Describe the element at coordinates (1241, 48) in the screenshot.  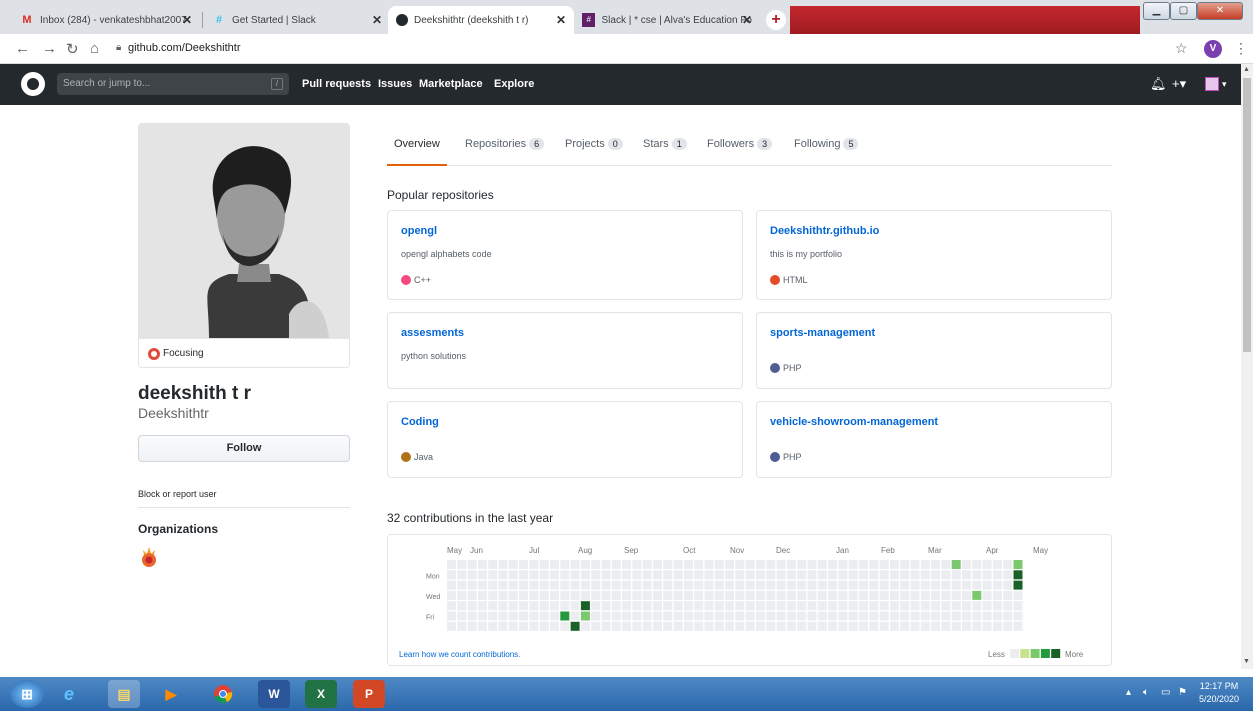
I see `menu-dots-icon: ⋮` at that location.